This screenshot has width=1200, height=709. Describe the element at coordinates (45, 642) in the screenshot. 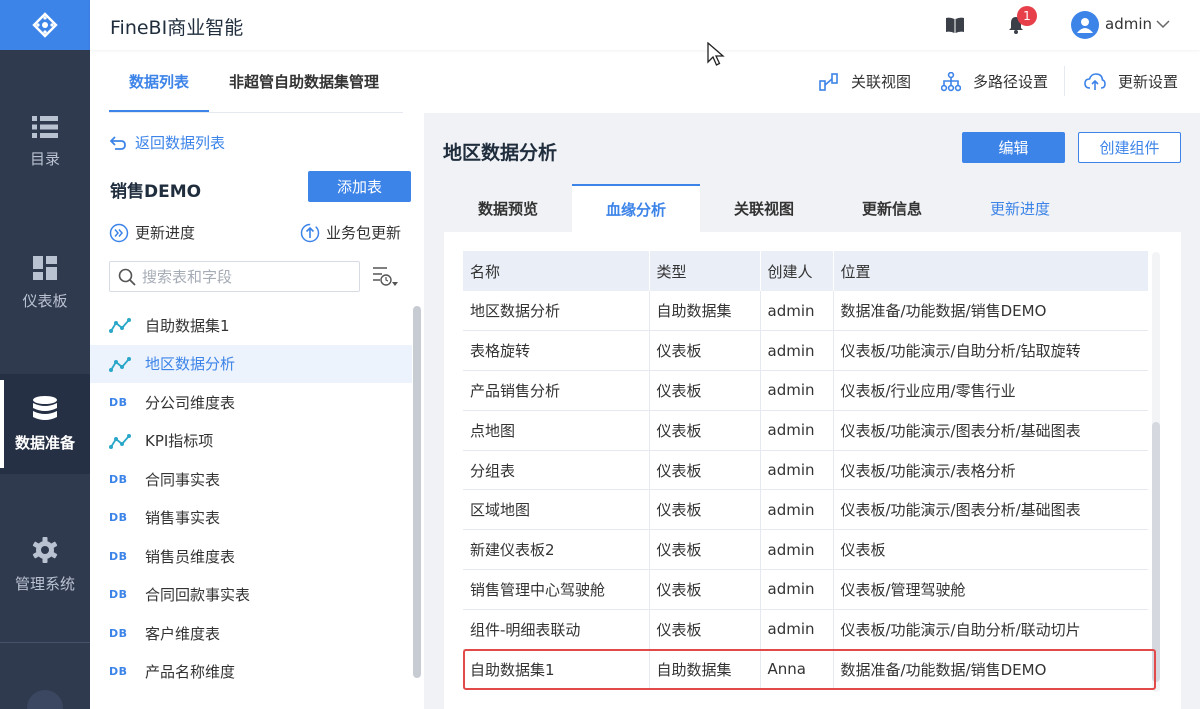

I see `nav-divider` at that location.